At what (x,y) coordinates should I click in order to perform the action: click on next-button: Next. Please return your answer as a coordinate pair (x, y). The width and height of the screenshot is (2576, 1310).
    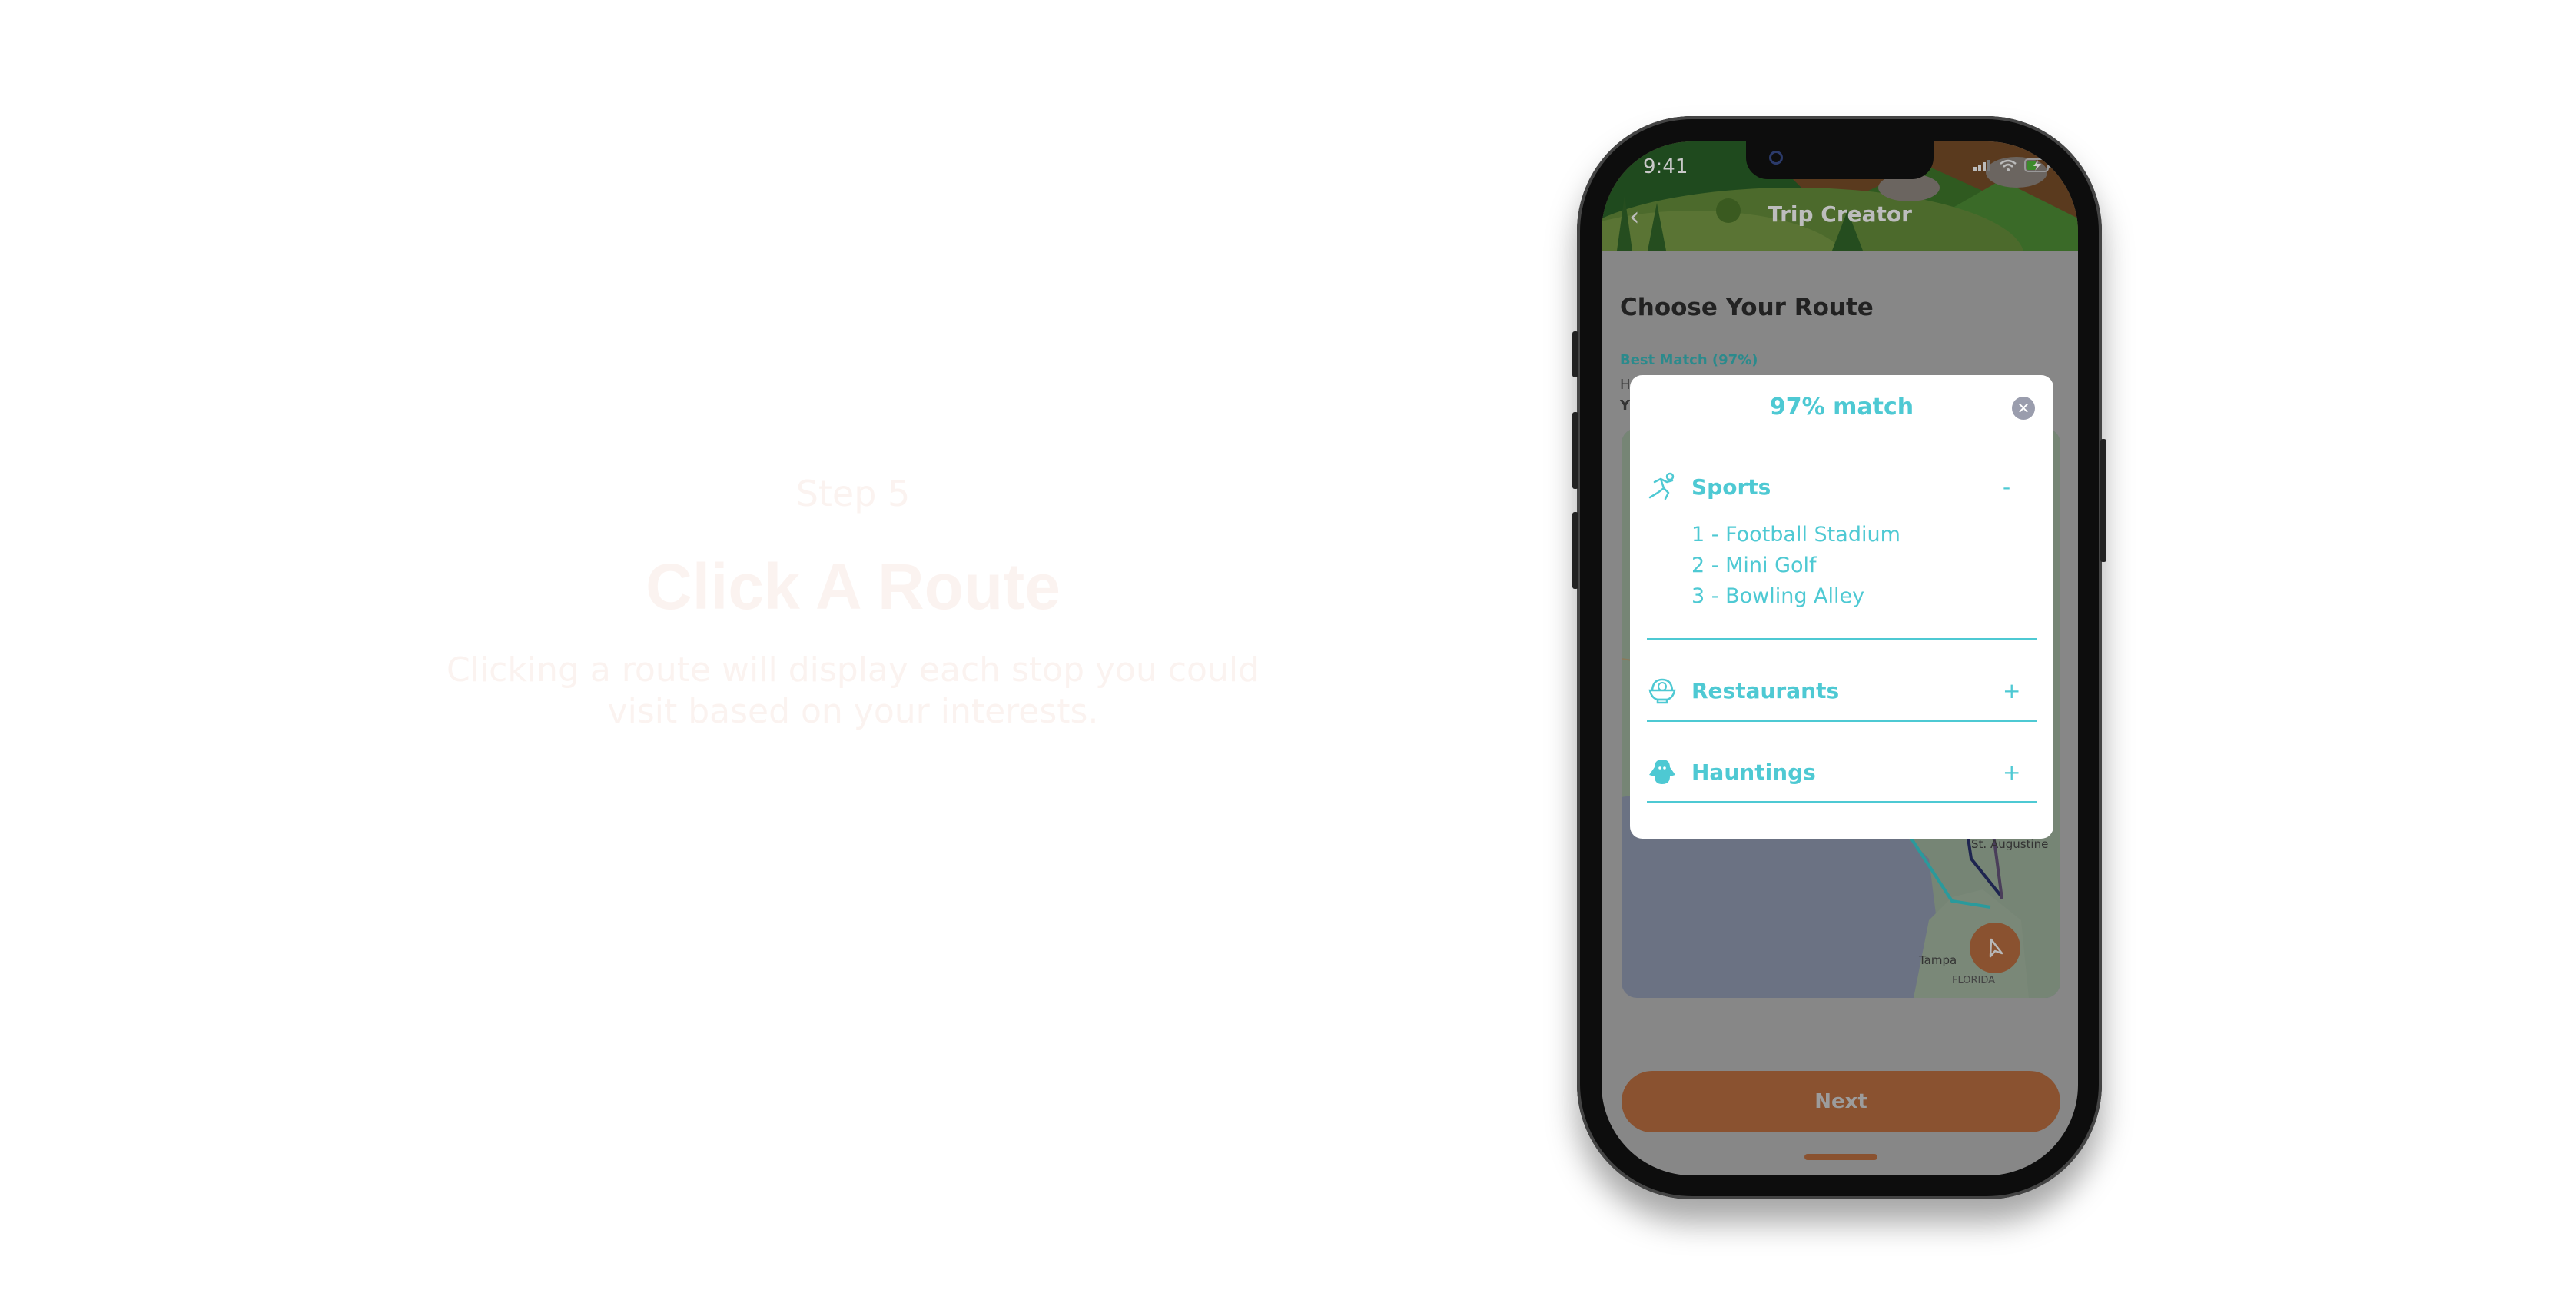
    Looking at the image, I should click on (1841, 1102).